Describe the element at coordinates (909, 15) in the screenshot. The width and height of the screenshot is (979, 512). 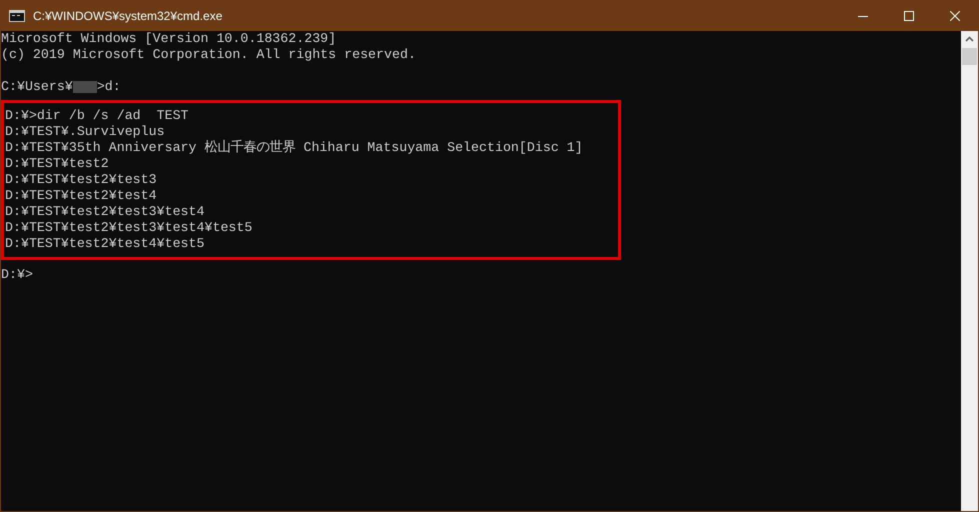
I see `maximize-icon` at that location.